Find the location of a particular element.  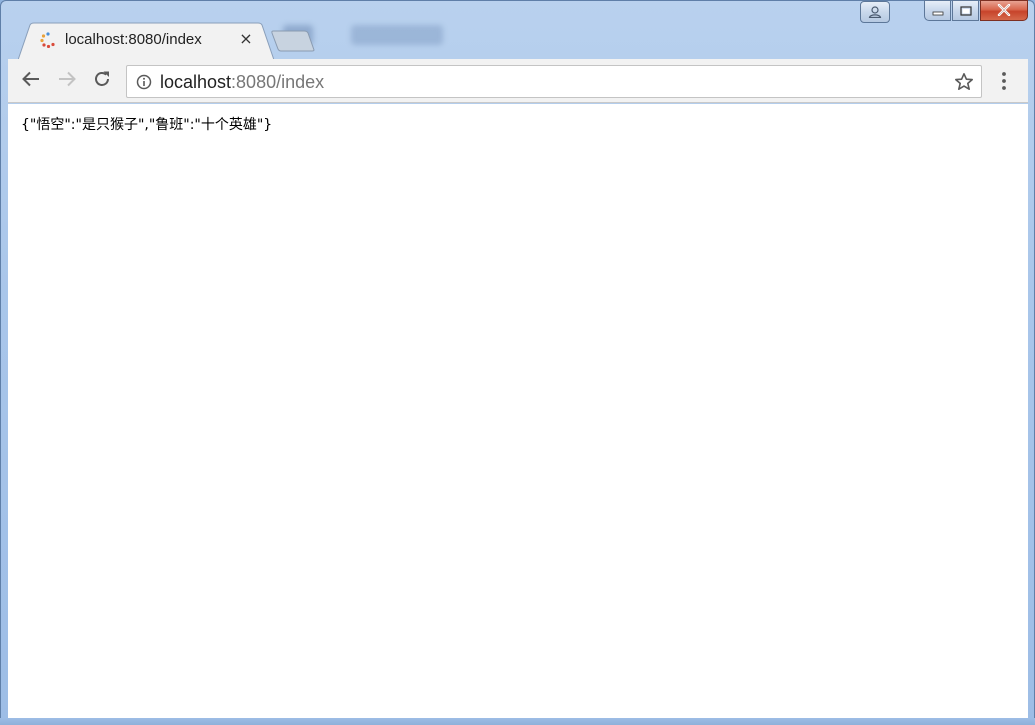

back-button is located at coordinates (31, 81).